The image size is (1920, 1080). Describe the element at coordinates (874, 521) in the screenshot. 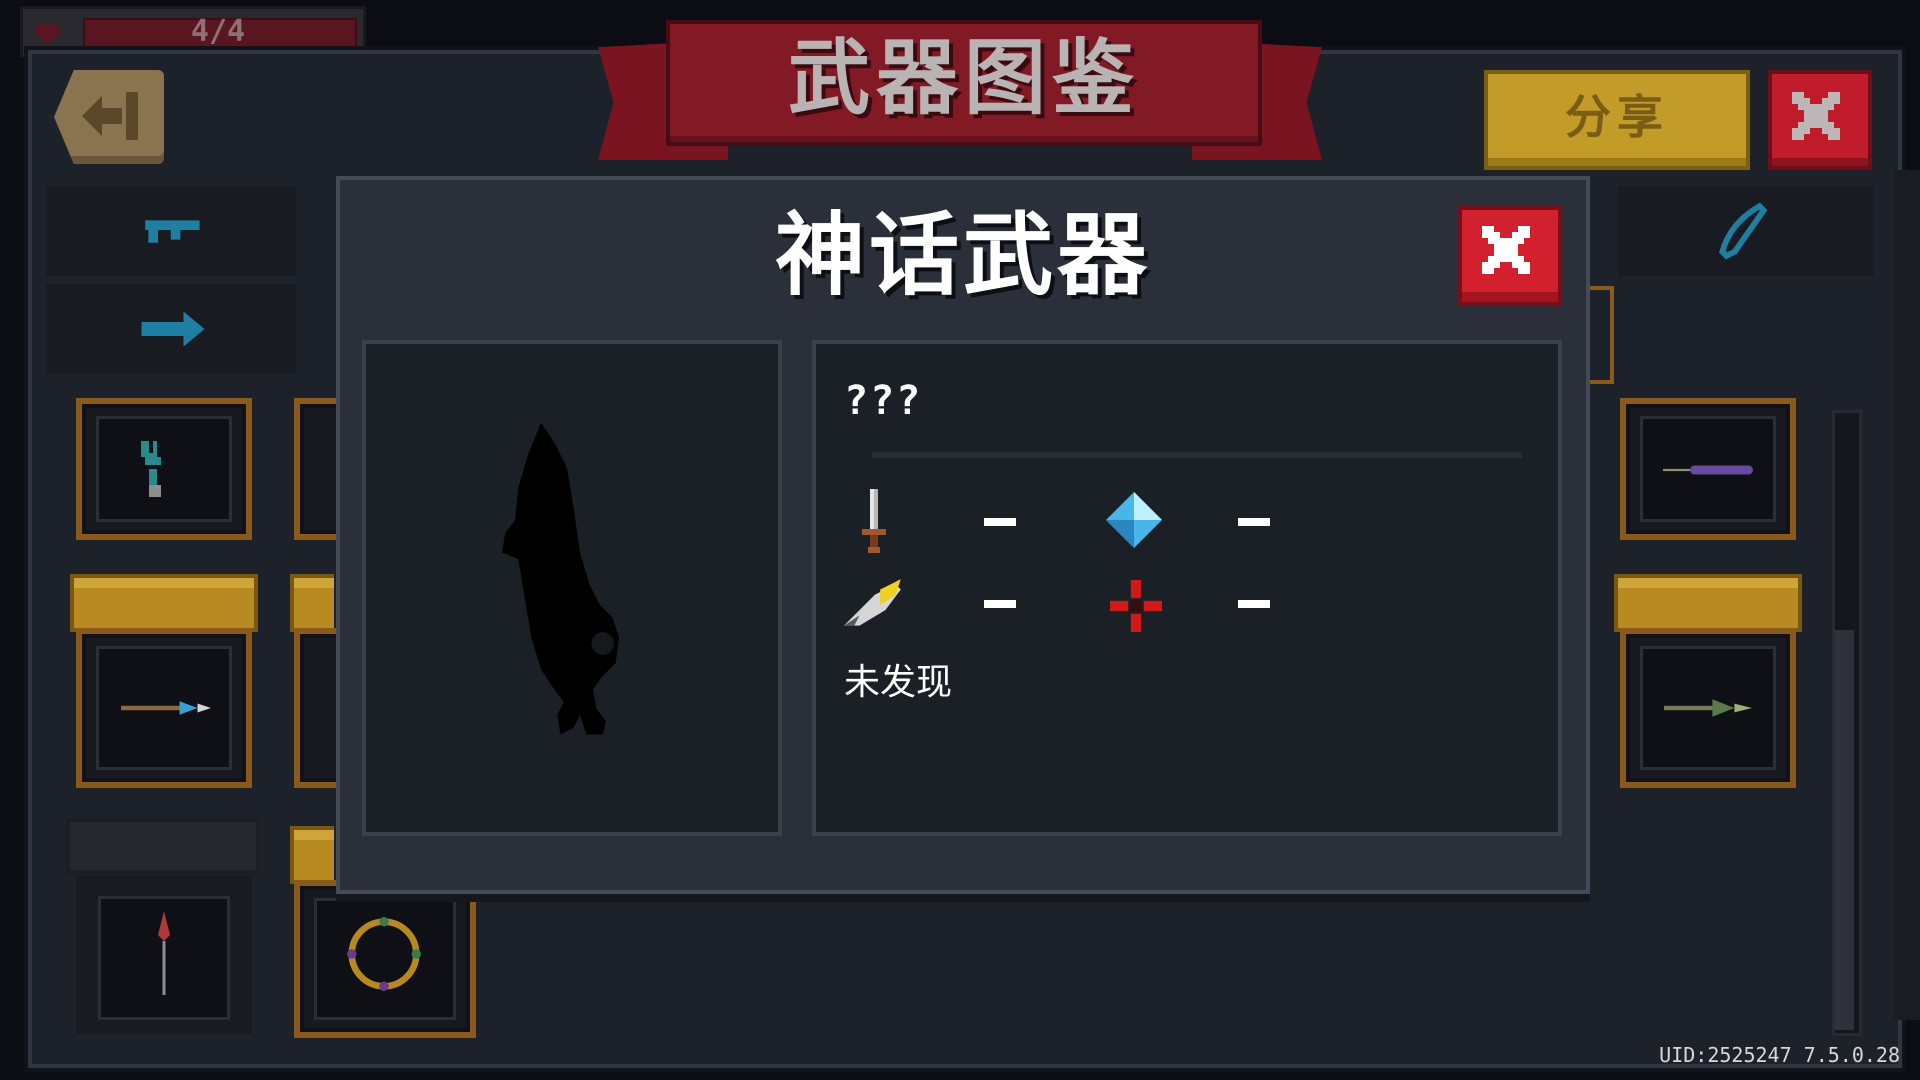

I see `sword-damage-icon` at that location.